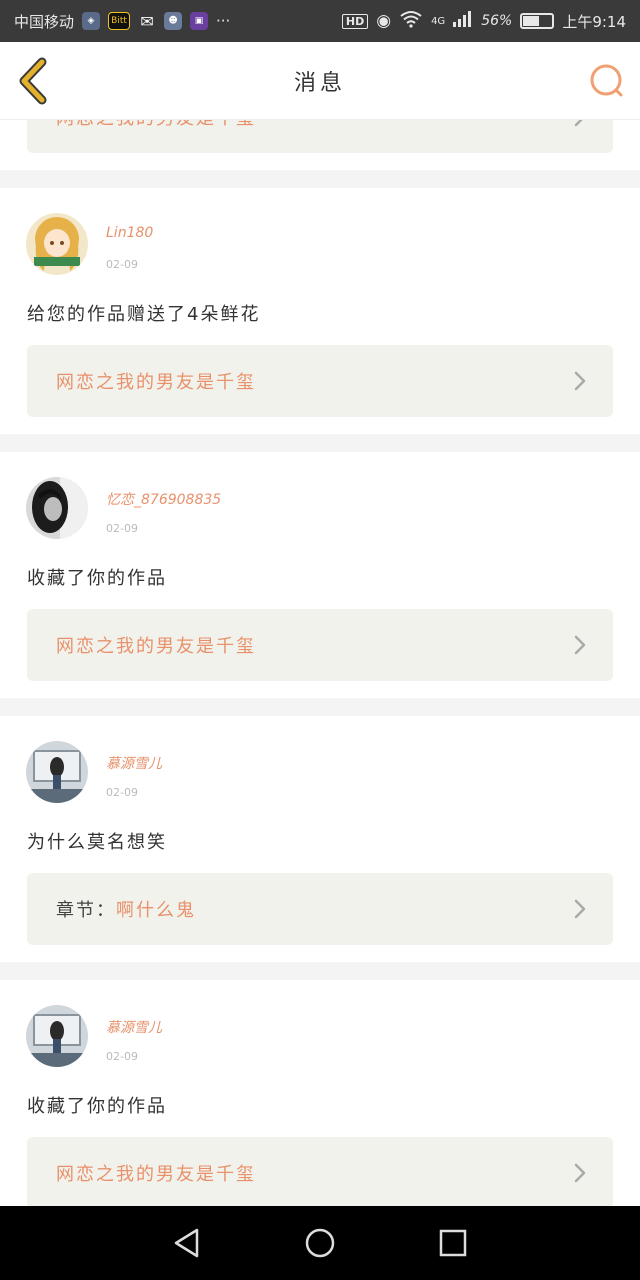 The image size is (640, 1280). Describe the element at coordinates (320, 909) in the screenshot. I see `chapter-link: 章节： 啊什么鬼` at that location.